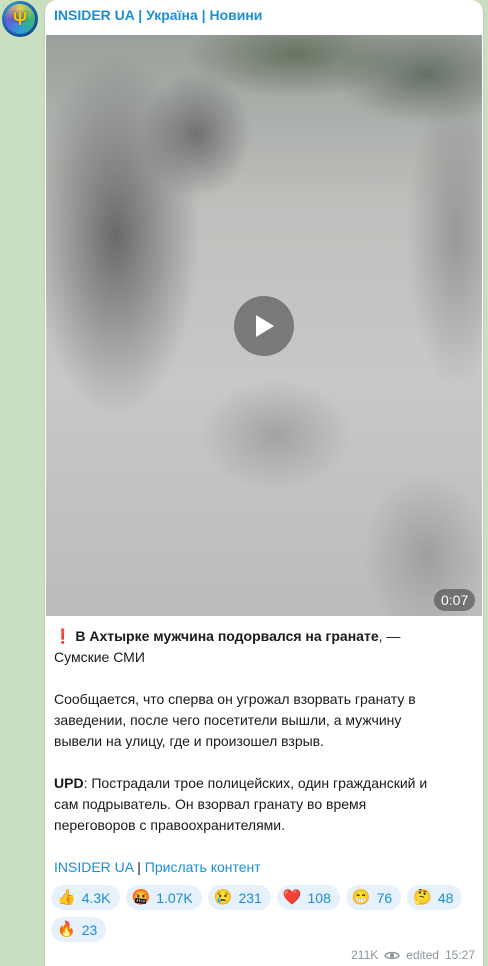 The width and height of the screenshot is (488, 966). Describe the element at coordinates (227, 636) in the screenshot. I see `headline-bold: В Ахтырке мужчина подорвался на гранате` at that location.